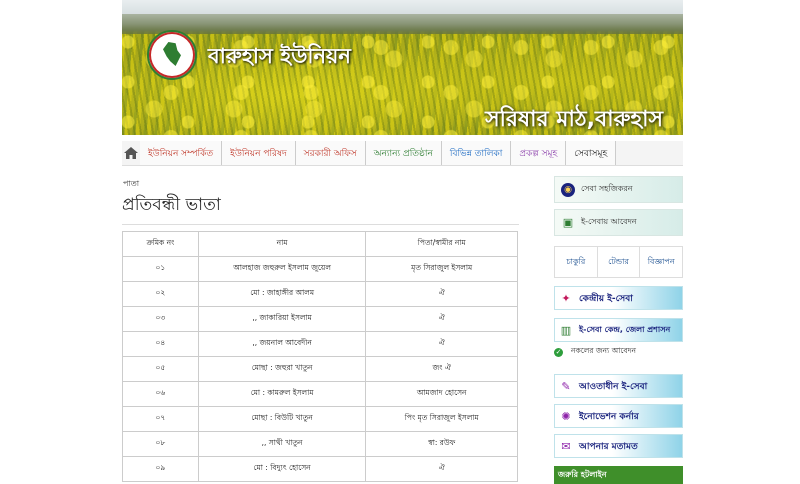  What do you see at coordinates (603, 350) in the screenshot?
I see `copy-apply-label: নকলের জন্য আবেদন` at bounding box center [603, 350].